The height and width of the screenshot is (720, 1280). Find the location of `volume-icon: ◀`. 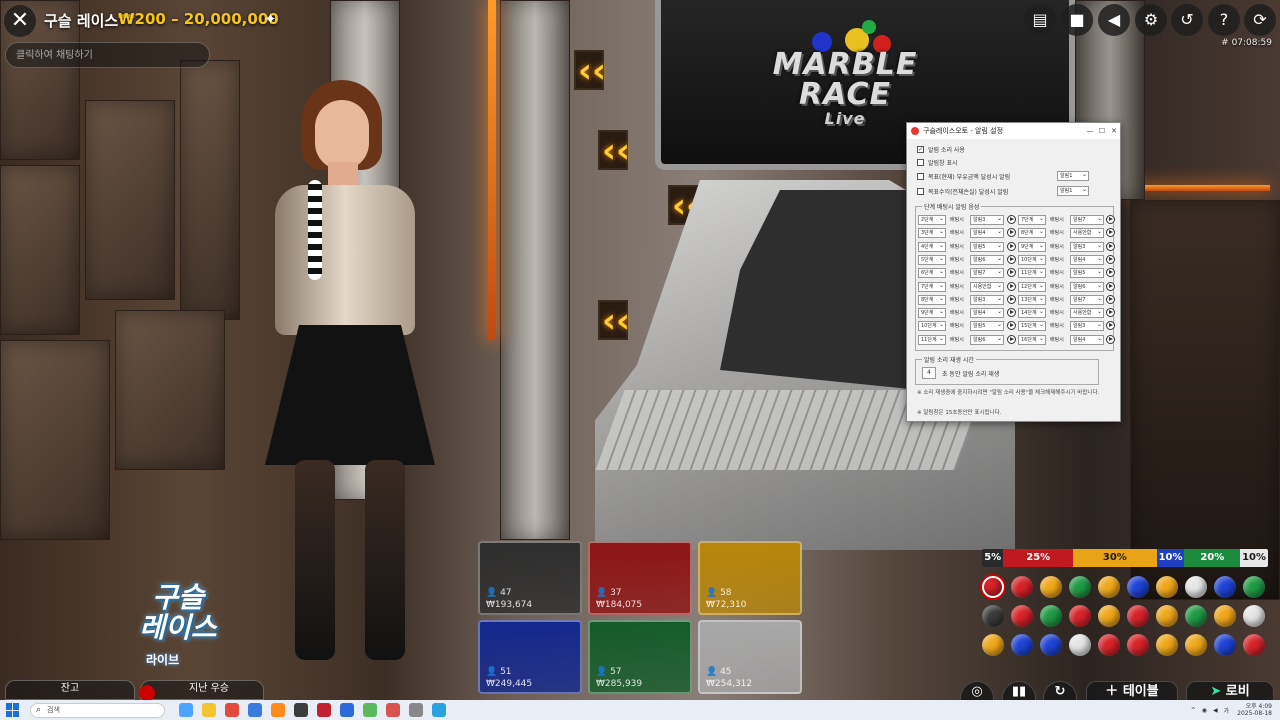

volume-icon: ◀ is located at coordinates (1215, 710).